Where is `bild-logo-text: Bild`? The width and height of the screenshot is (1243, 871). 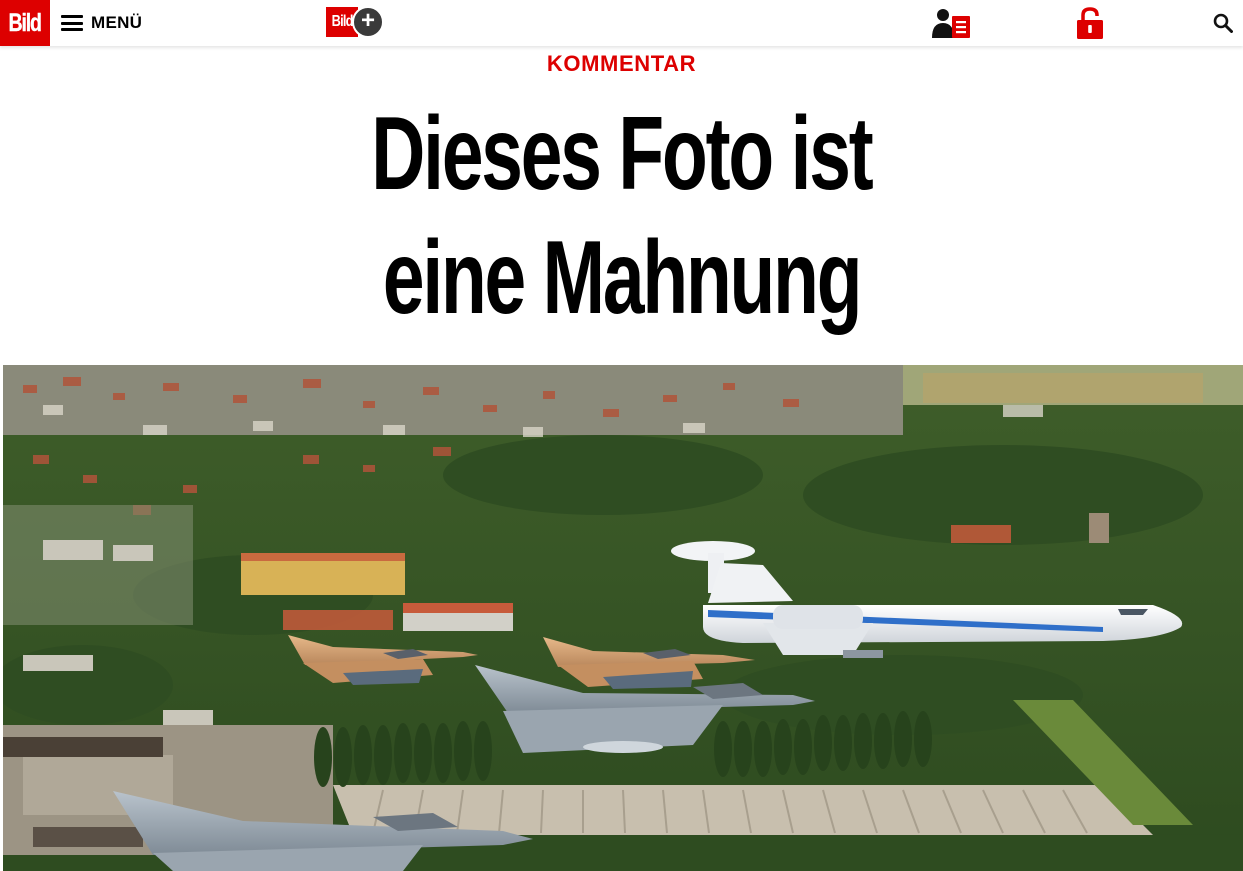 bild-logo-text: Bild is located at coordinates (25, 22).